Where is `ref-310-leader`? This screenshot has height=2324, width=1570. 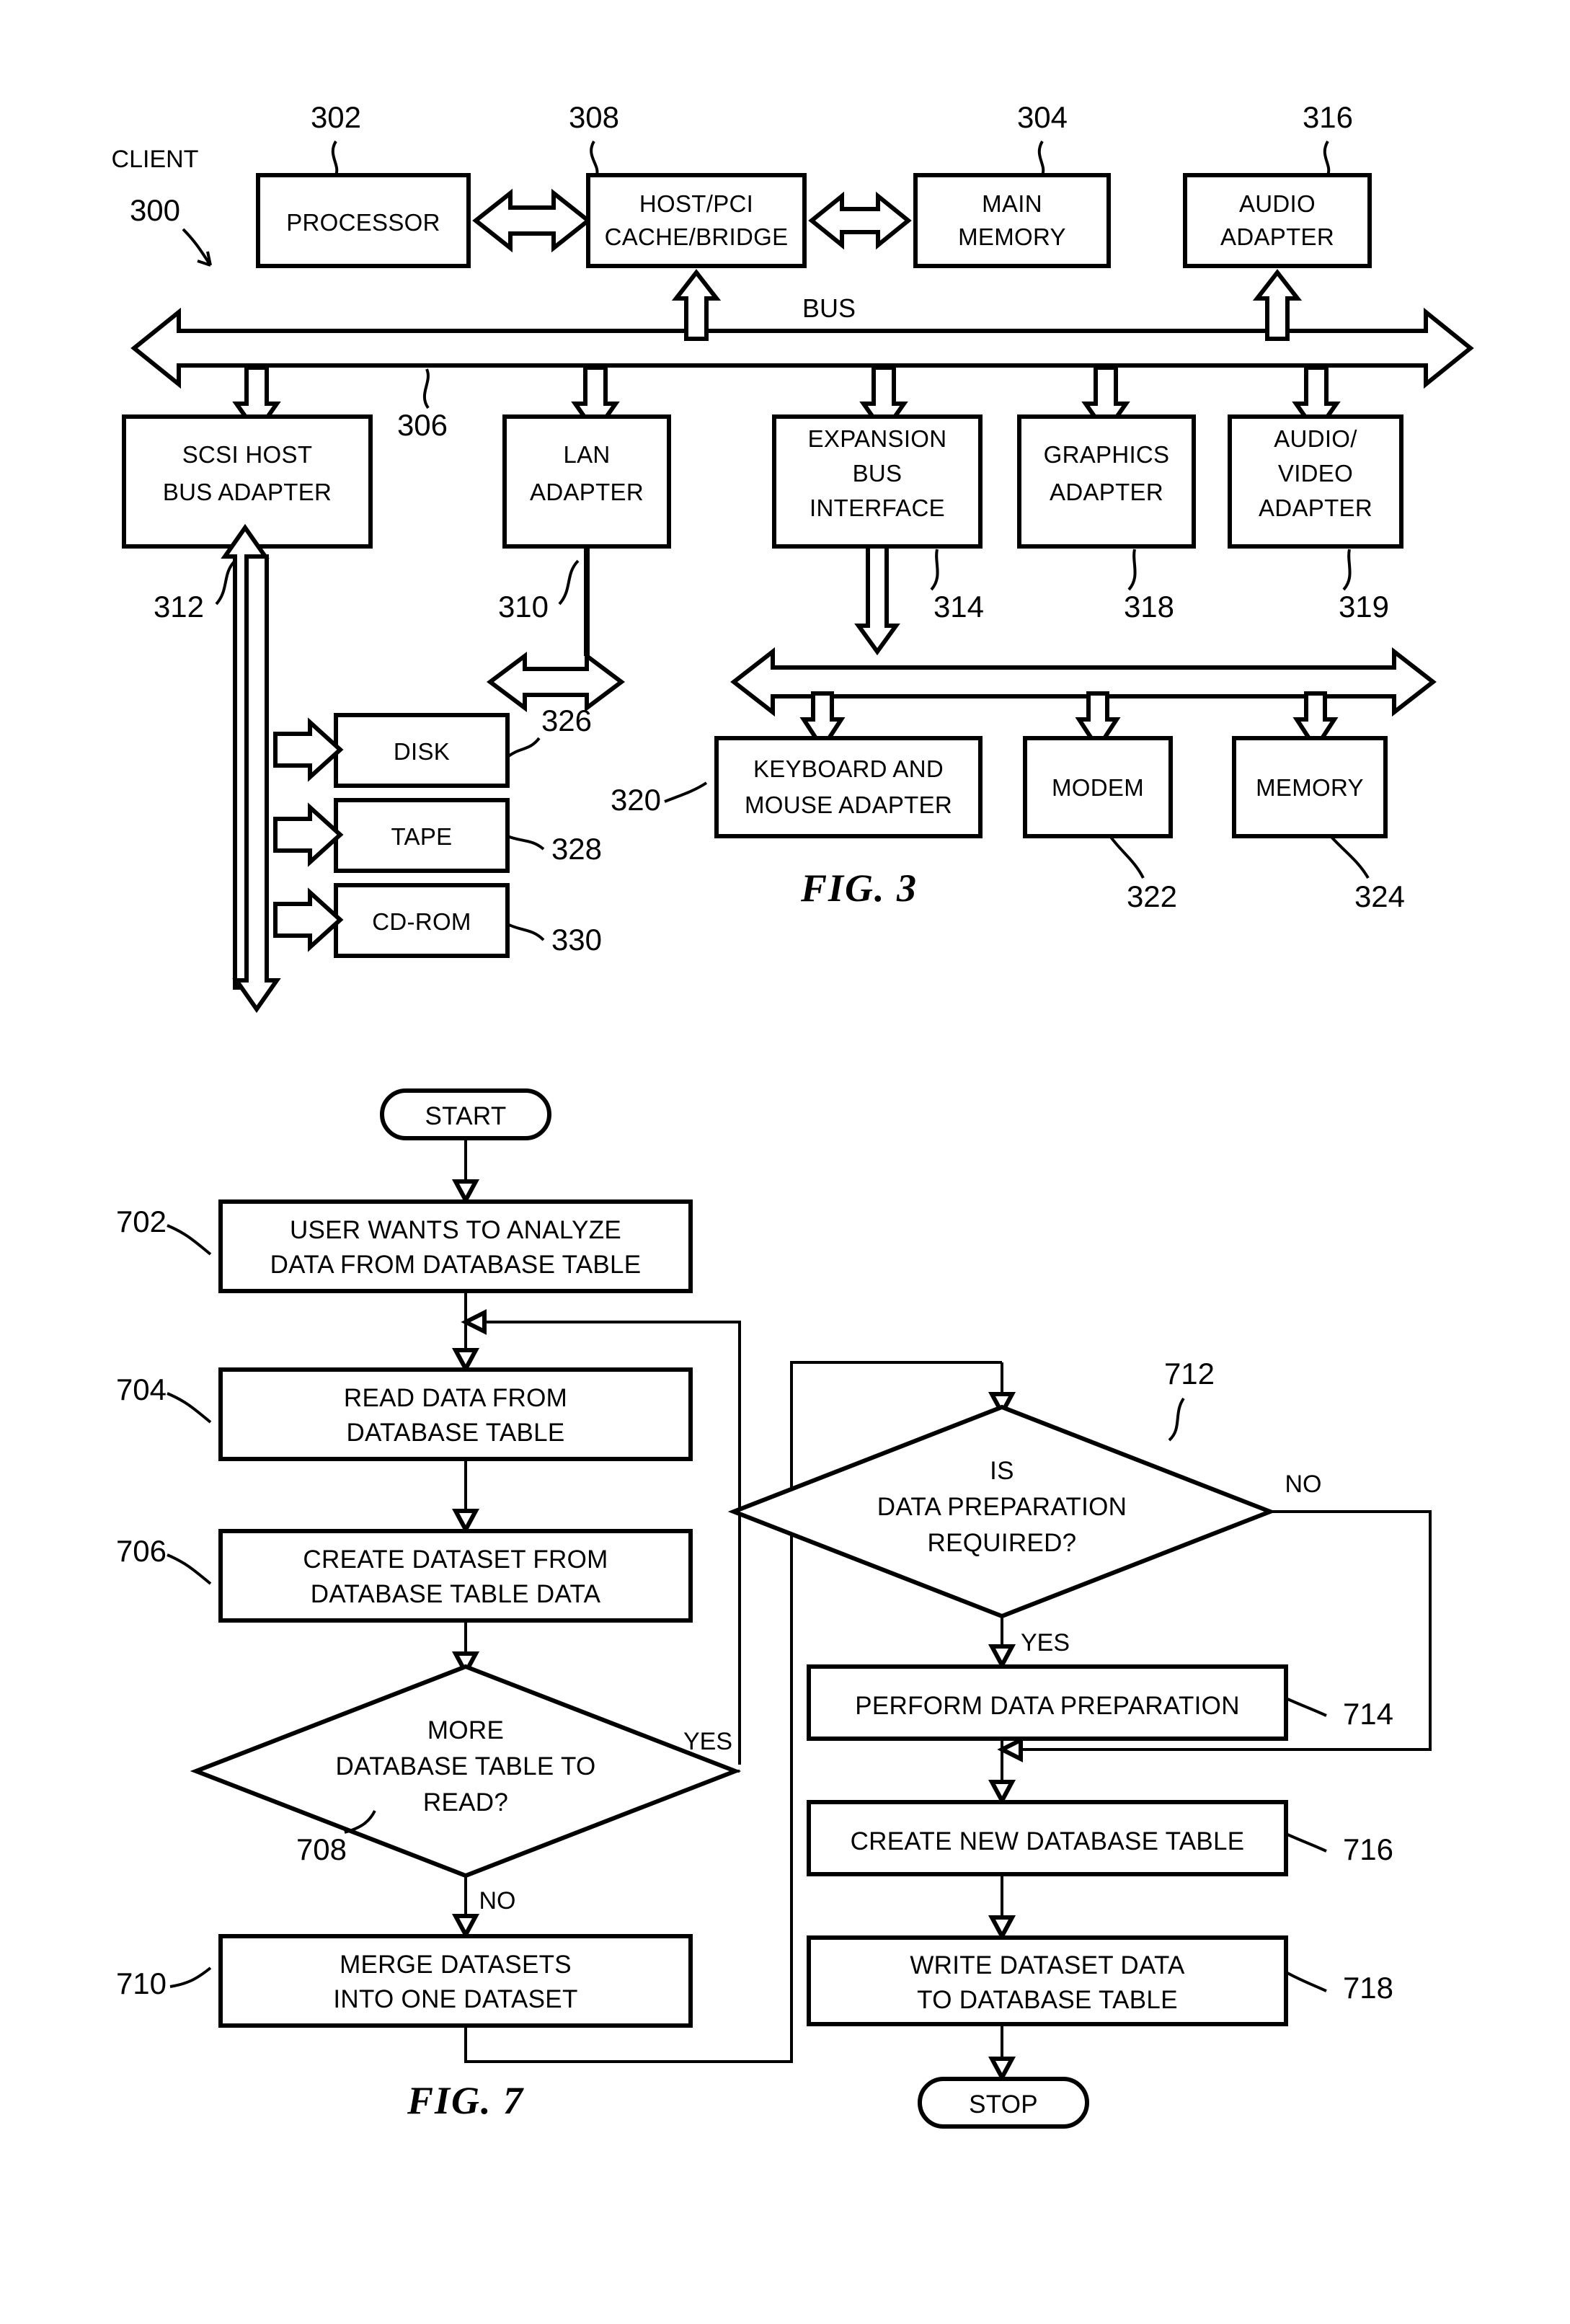
ref-310-leader is located at coordinates (569, 582).